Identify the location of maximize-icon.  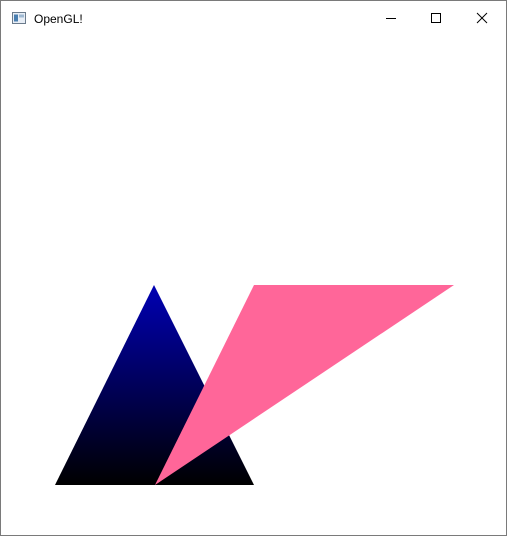
(436, 18).